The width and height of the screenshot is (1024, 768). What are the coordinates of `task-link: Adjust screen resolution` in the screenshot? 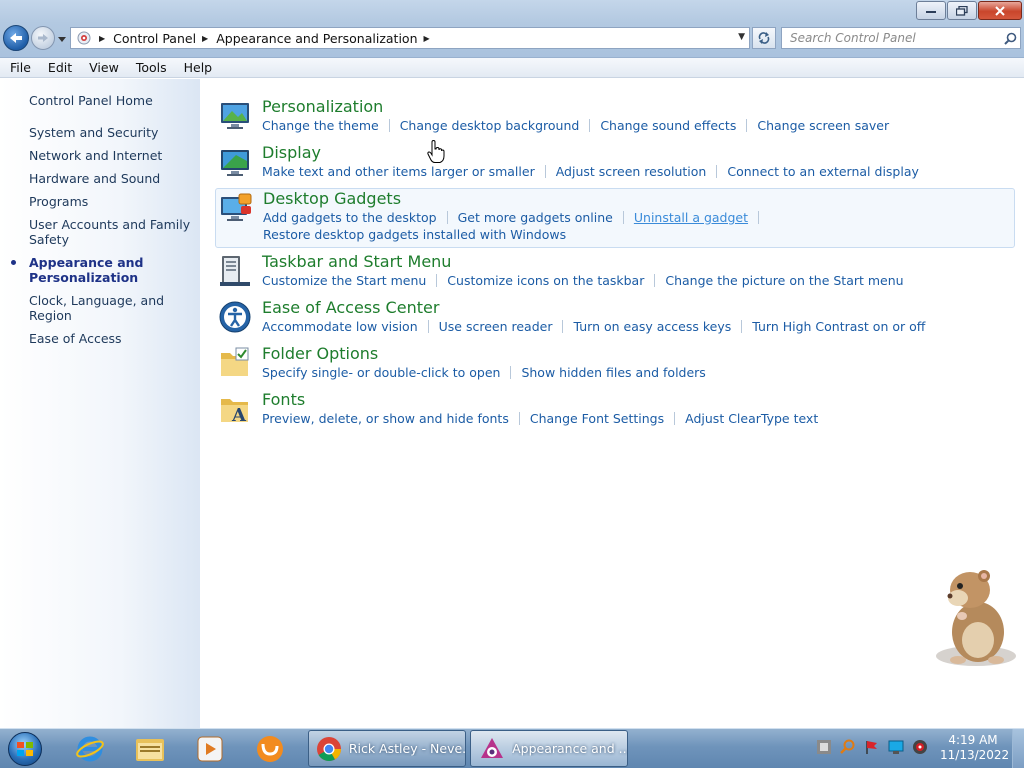 It's located at (631, 171).